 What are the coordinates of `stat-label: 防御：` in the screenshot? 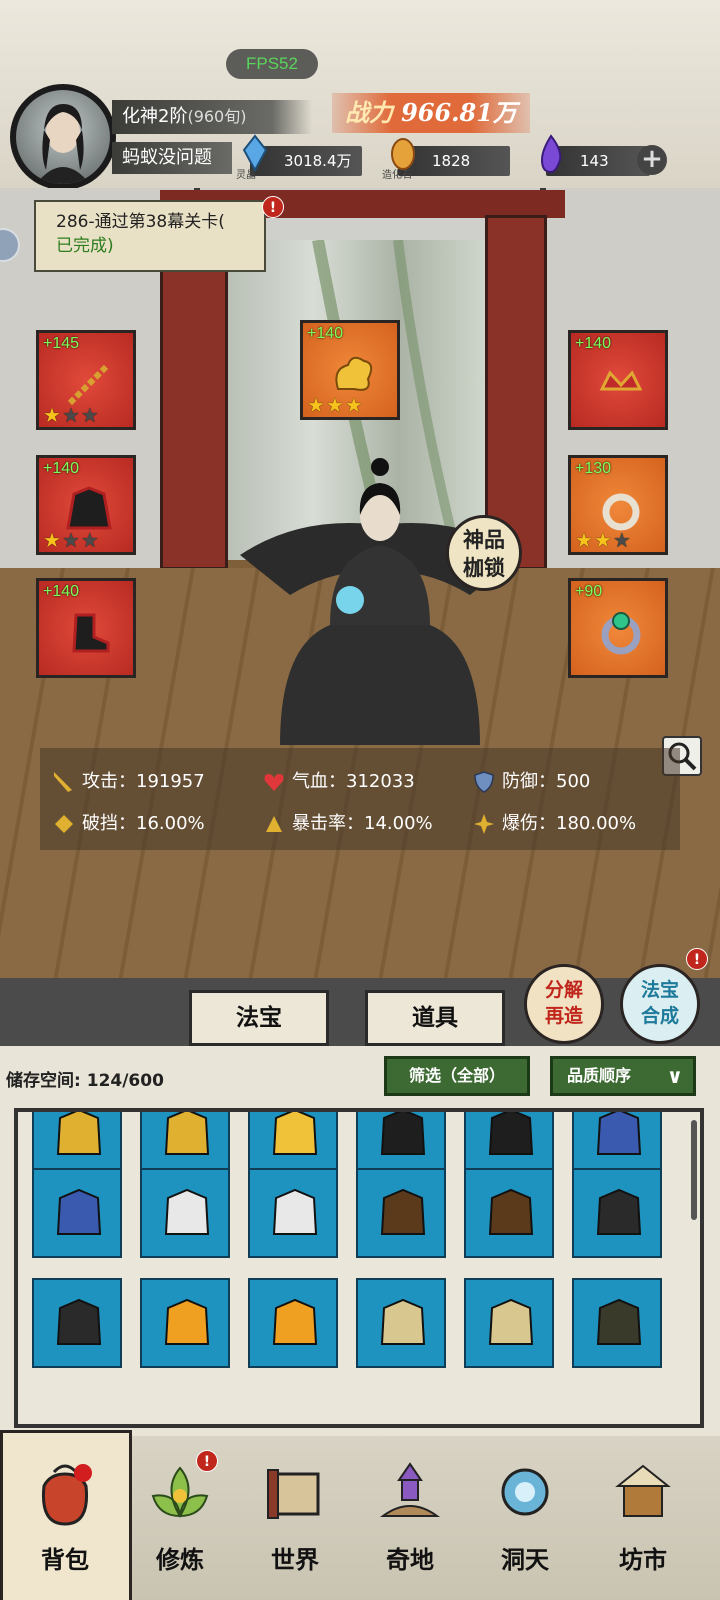 It's located at (529, 781).